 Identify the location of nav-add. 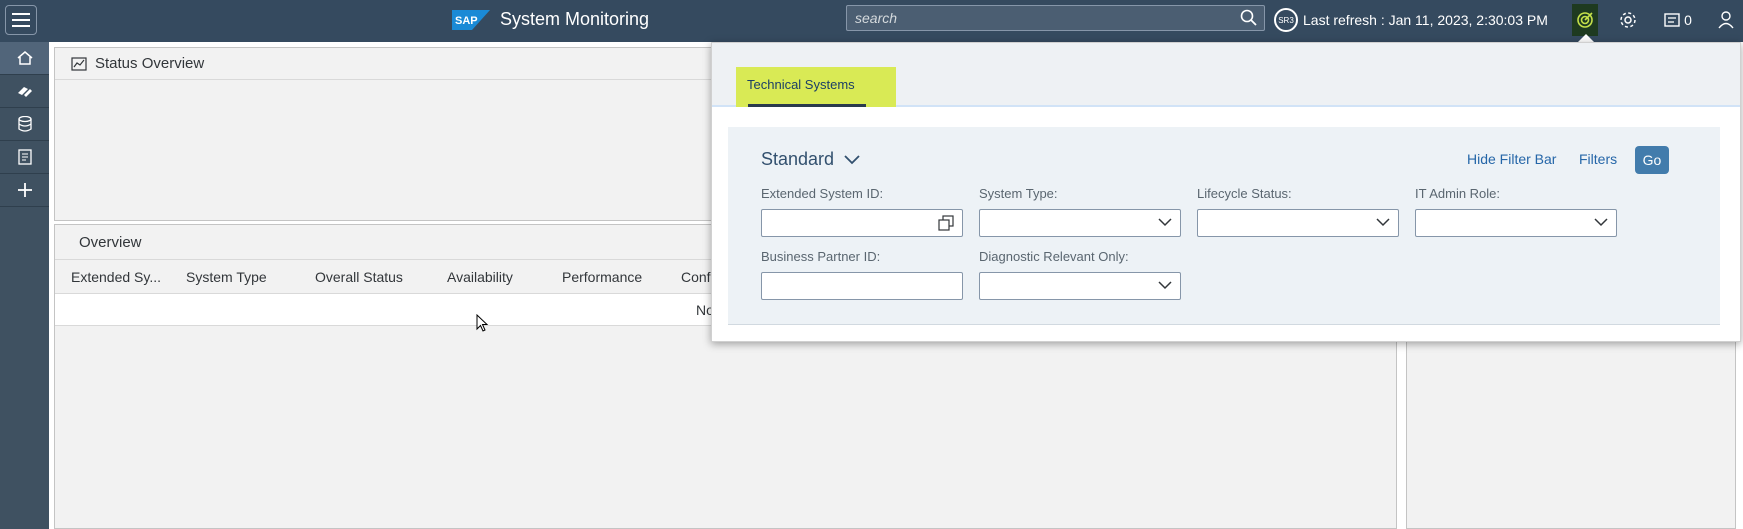
(24, 190).